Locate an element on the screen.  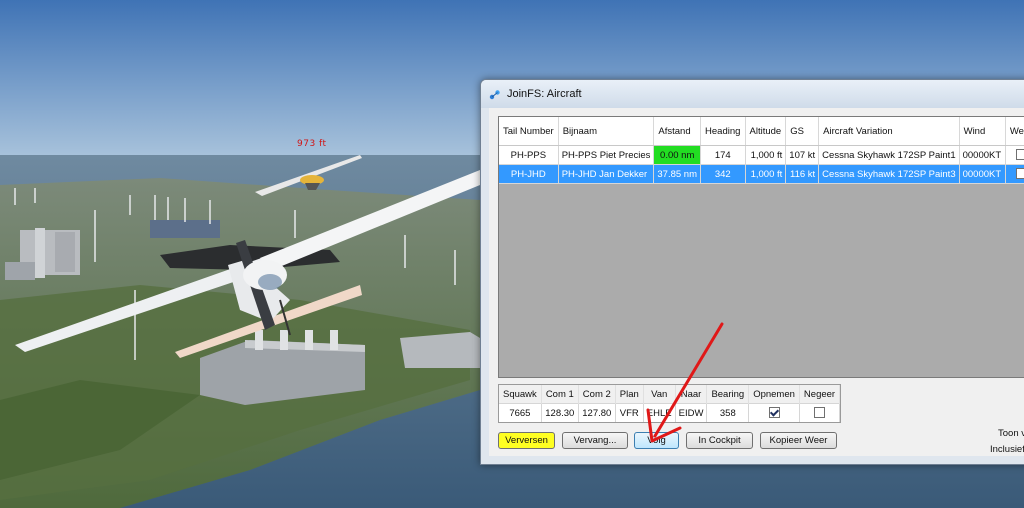
value-bearing: 358 is located at coordinates (728, 412).